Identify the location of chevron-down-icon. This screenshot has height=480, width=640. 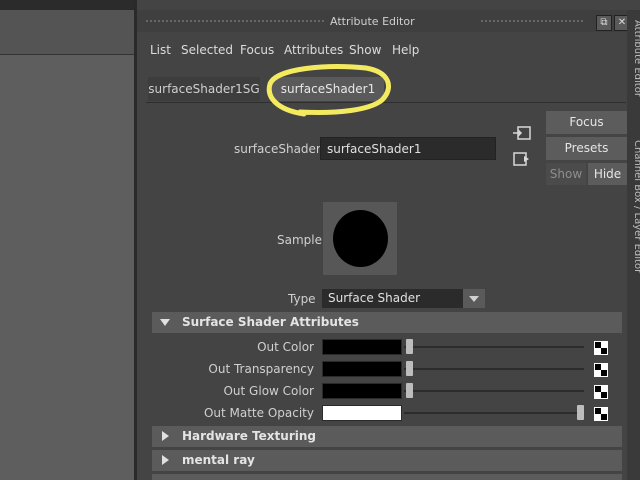
(474, 298).